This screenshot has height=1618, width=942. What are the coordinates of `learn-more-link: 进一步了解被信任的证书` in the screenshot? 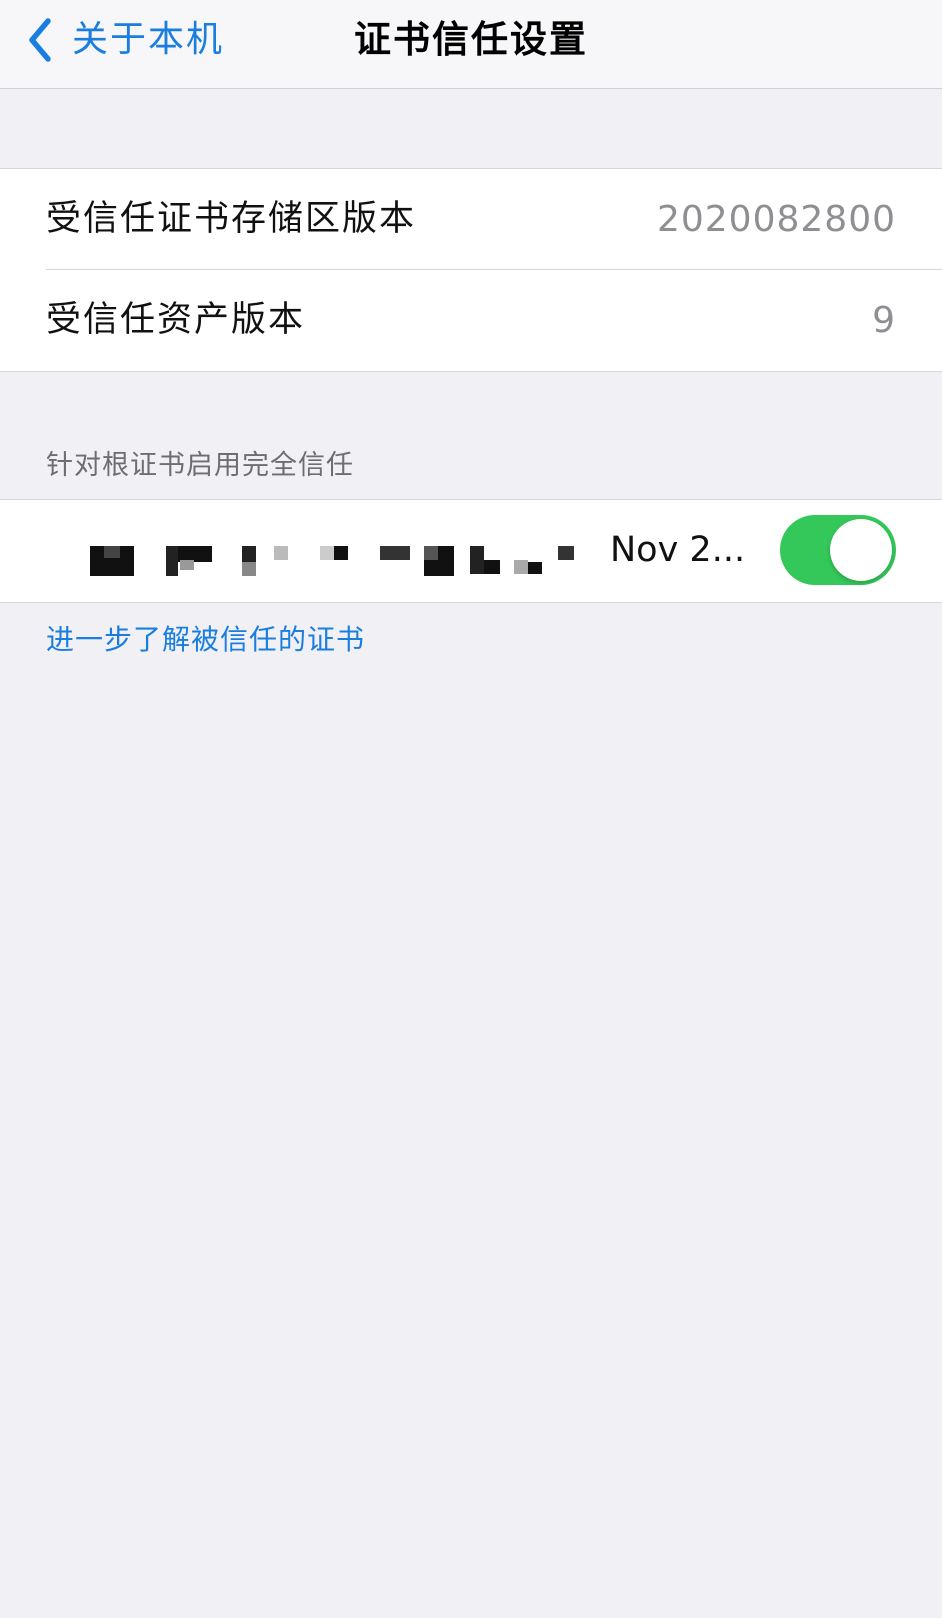 It's located at (205, 640).